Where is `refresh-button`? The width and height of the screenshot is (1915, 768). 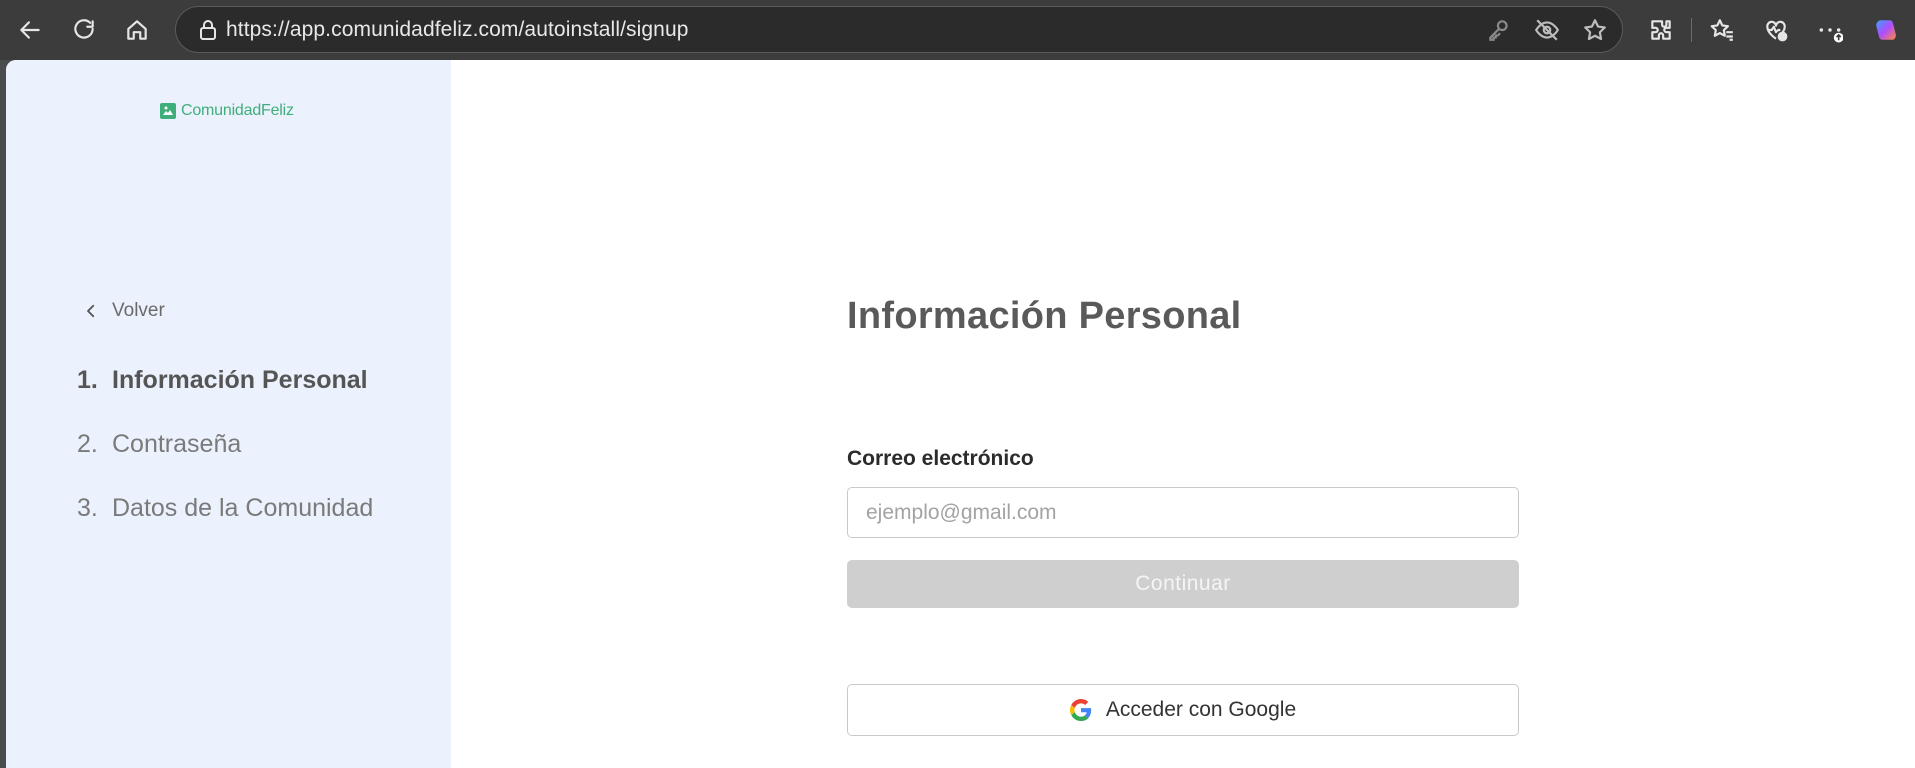
refresh-button is located at coordinates (84, 30).